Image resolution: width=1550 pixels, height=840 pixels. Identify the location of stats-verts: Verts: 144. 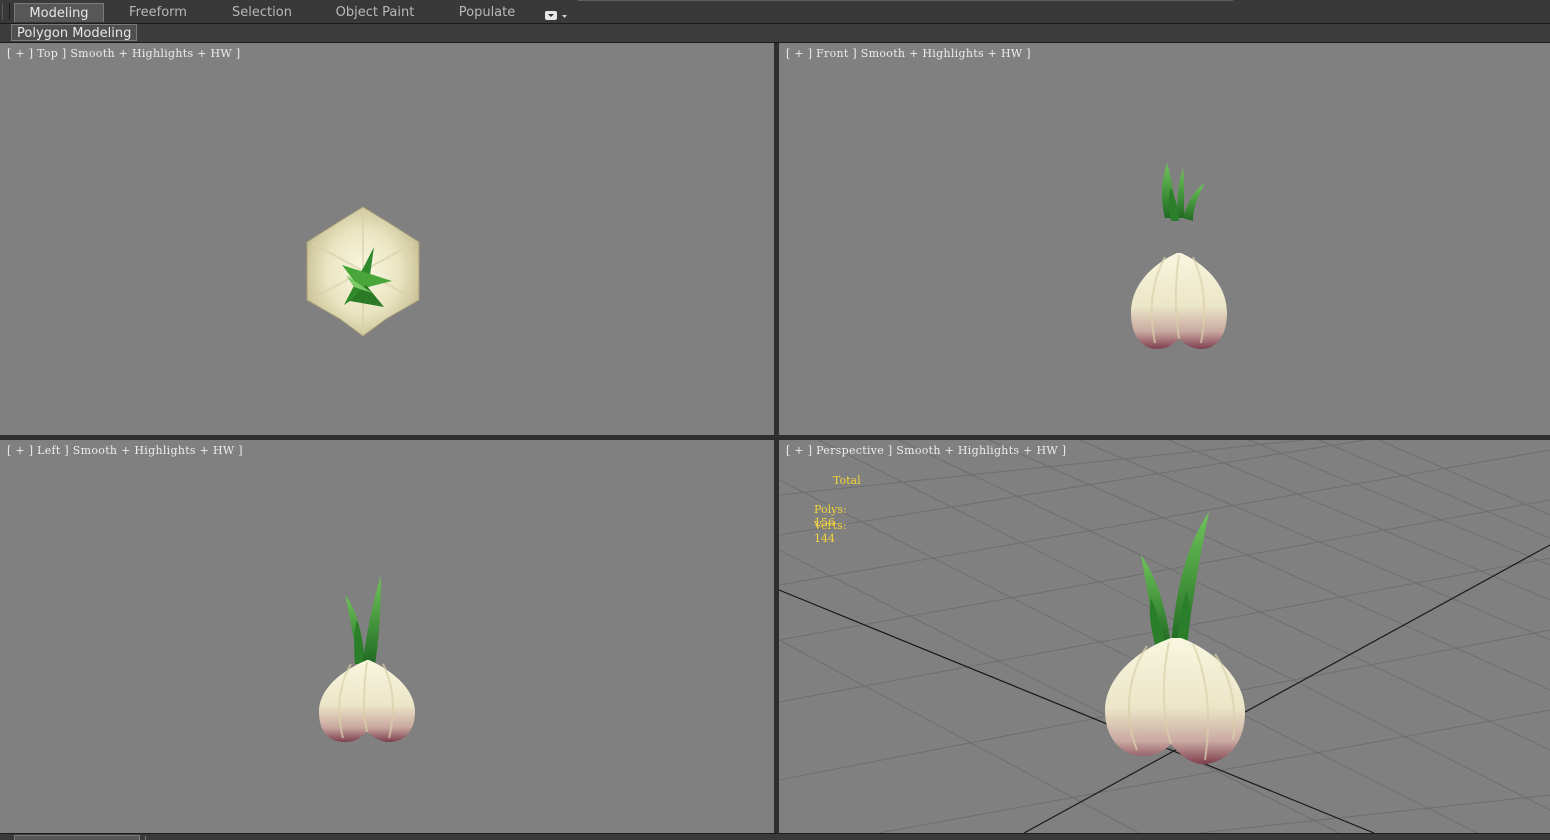
(819, 532).